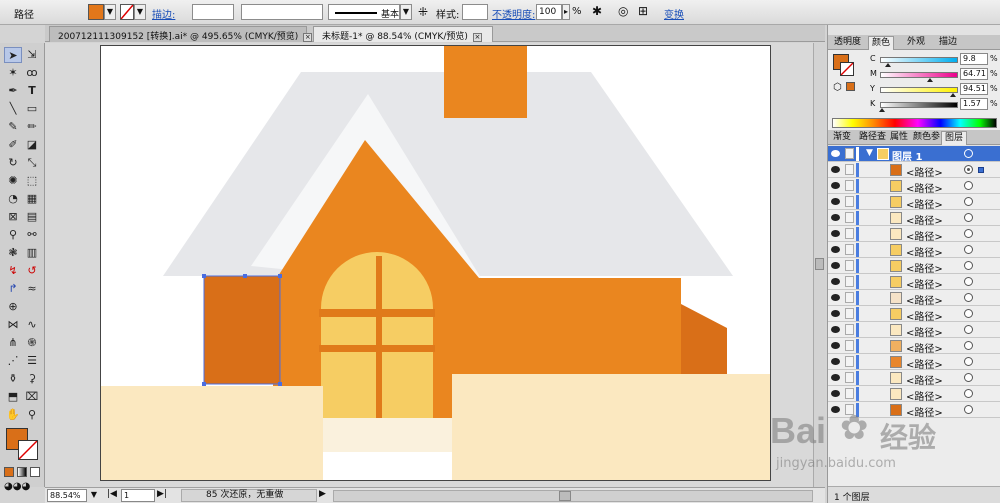 This screenshot has height=503, width=1000. What do you see at coordinates (32, 379) in the screenshot?
I see `live-paint-selection-tool-icon: ⚳` at bounding box center [32, 379].